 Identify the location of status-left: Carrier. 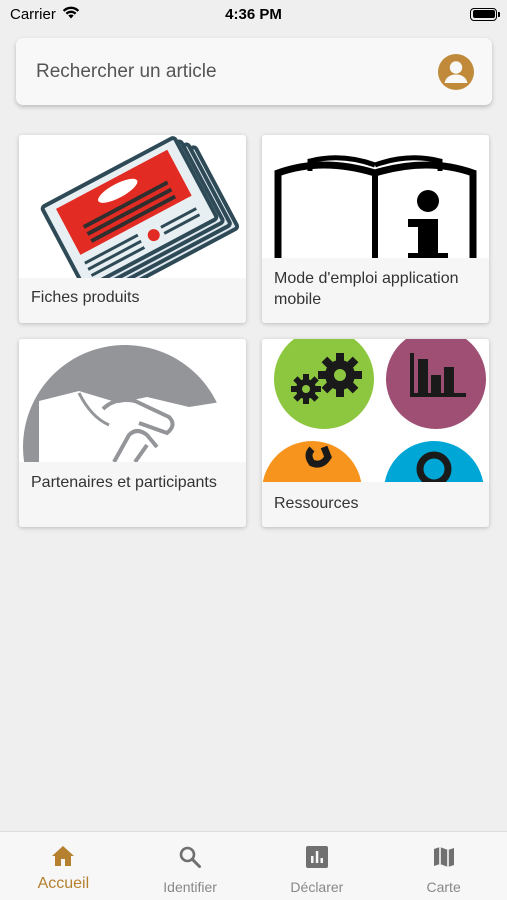
(45, 14).